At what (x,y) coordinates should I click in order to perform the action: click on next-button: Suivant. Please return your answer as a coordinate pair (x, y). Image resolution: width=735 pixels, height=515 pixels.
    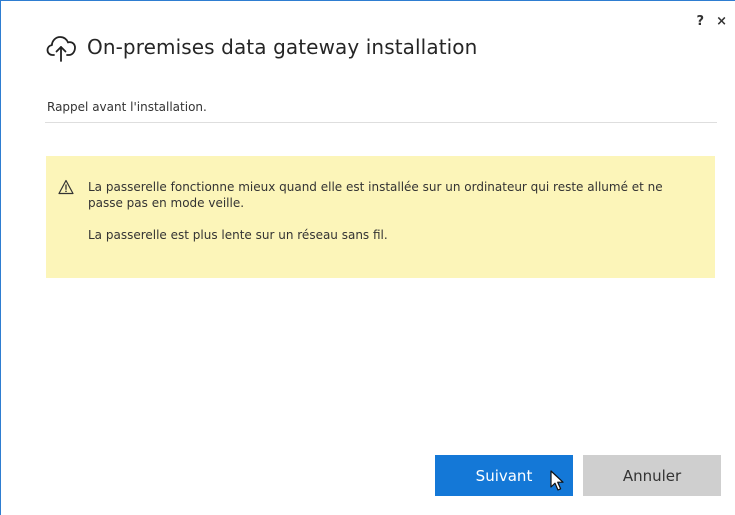
    Looking at the image, I should click on (504, 475).